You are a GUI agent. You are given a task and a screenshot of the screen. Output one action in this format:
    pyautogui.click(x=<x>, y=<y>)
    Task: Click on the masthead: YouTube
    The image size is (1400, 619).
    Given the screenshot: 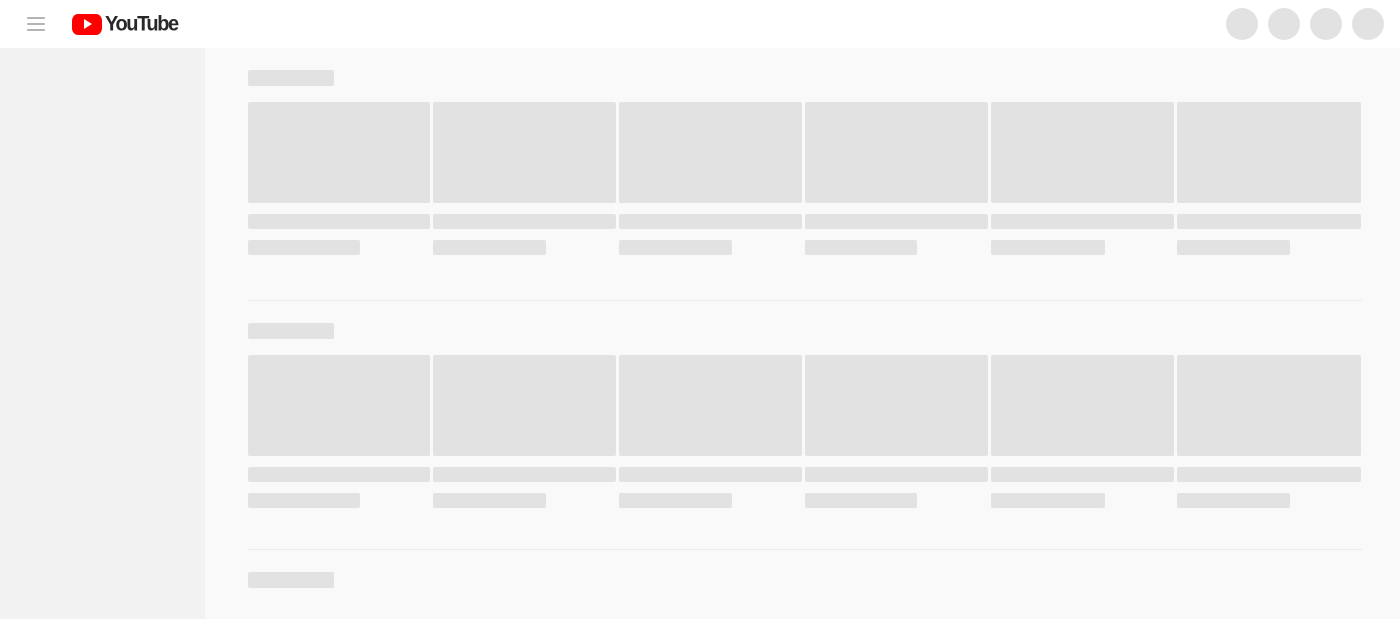 What is the action you would take?
    pyautogui.click(x=700, y=24)
    